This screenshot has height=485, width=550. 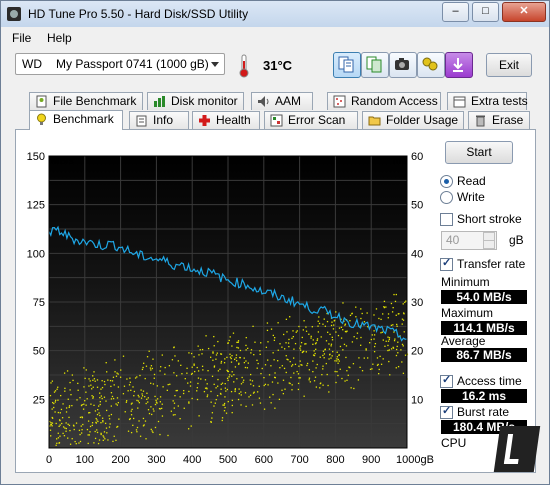 I want to click on tab-extra-tests: Extra tests, so click(x=487, y=101).